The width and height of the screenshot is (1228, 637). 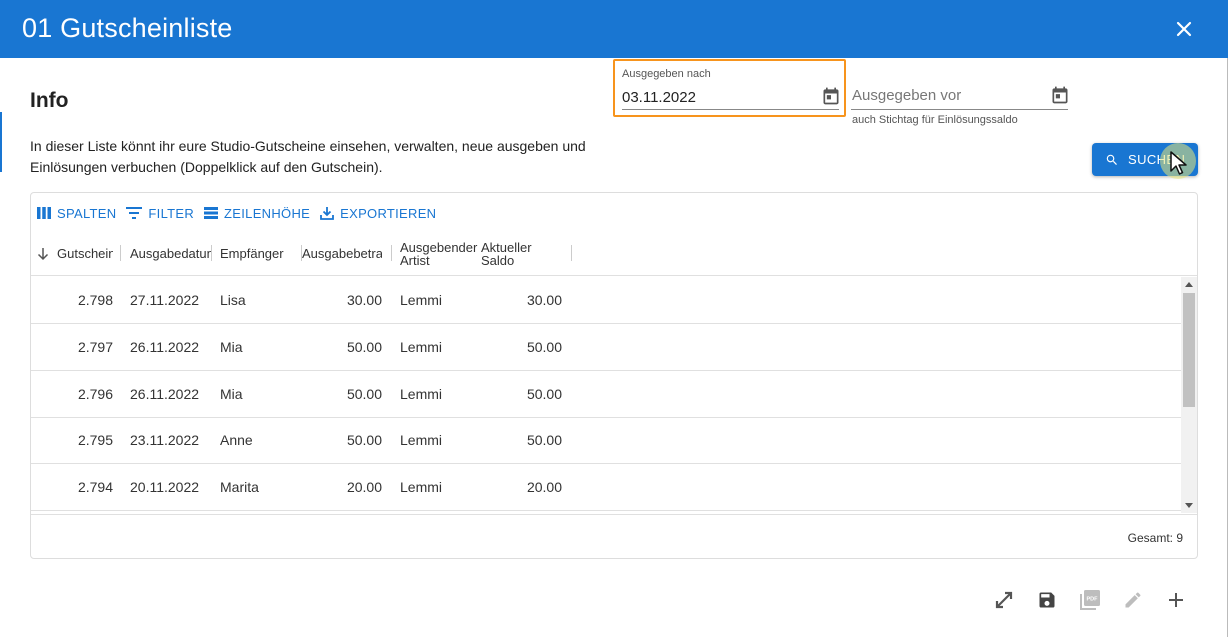 What do you see at coordinates (959, 109) in the screenshot?
I see `issued-before-underline` at bounding box center [959, 109].